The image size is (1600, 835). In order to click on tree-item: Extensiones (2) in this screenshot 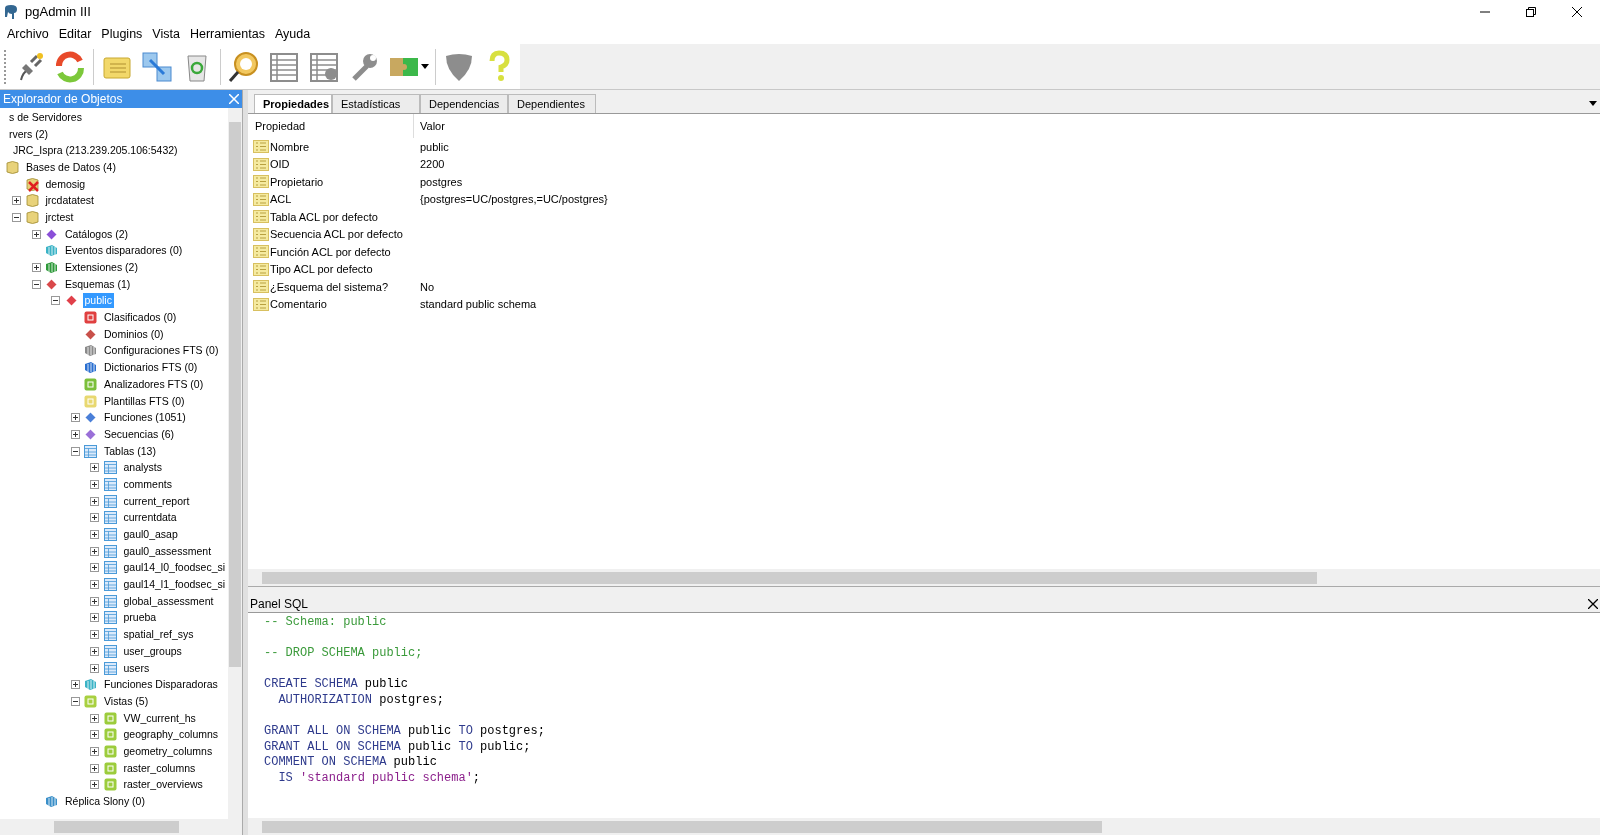, I will do `click(101, 268)`.